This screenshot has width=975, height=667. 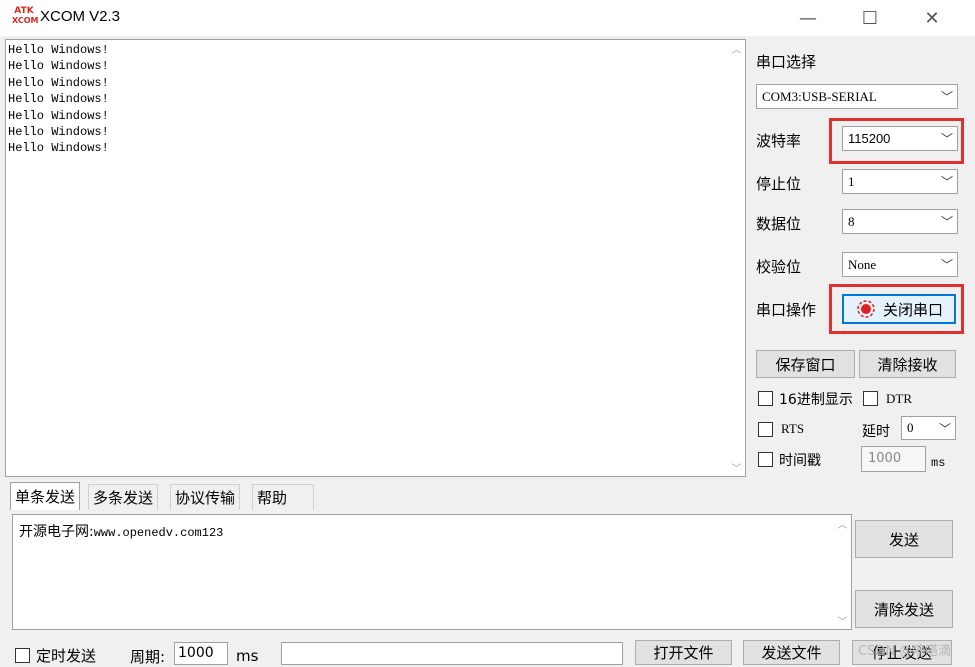 I want to click on baud-value: 115200, so click(x=869, y=138).